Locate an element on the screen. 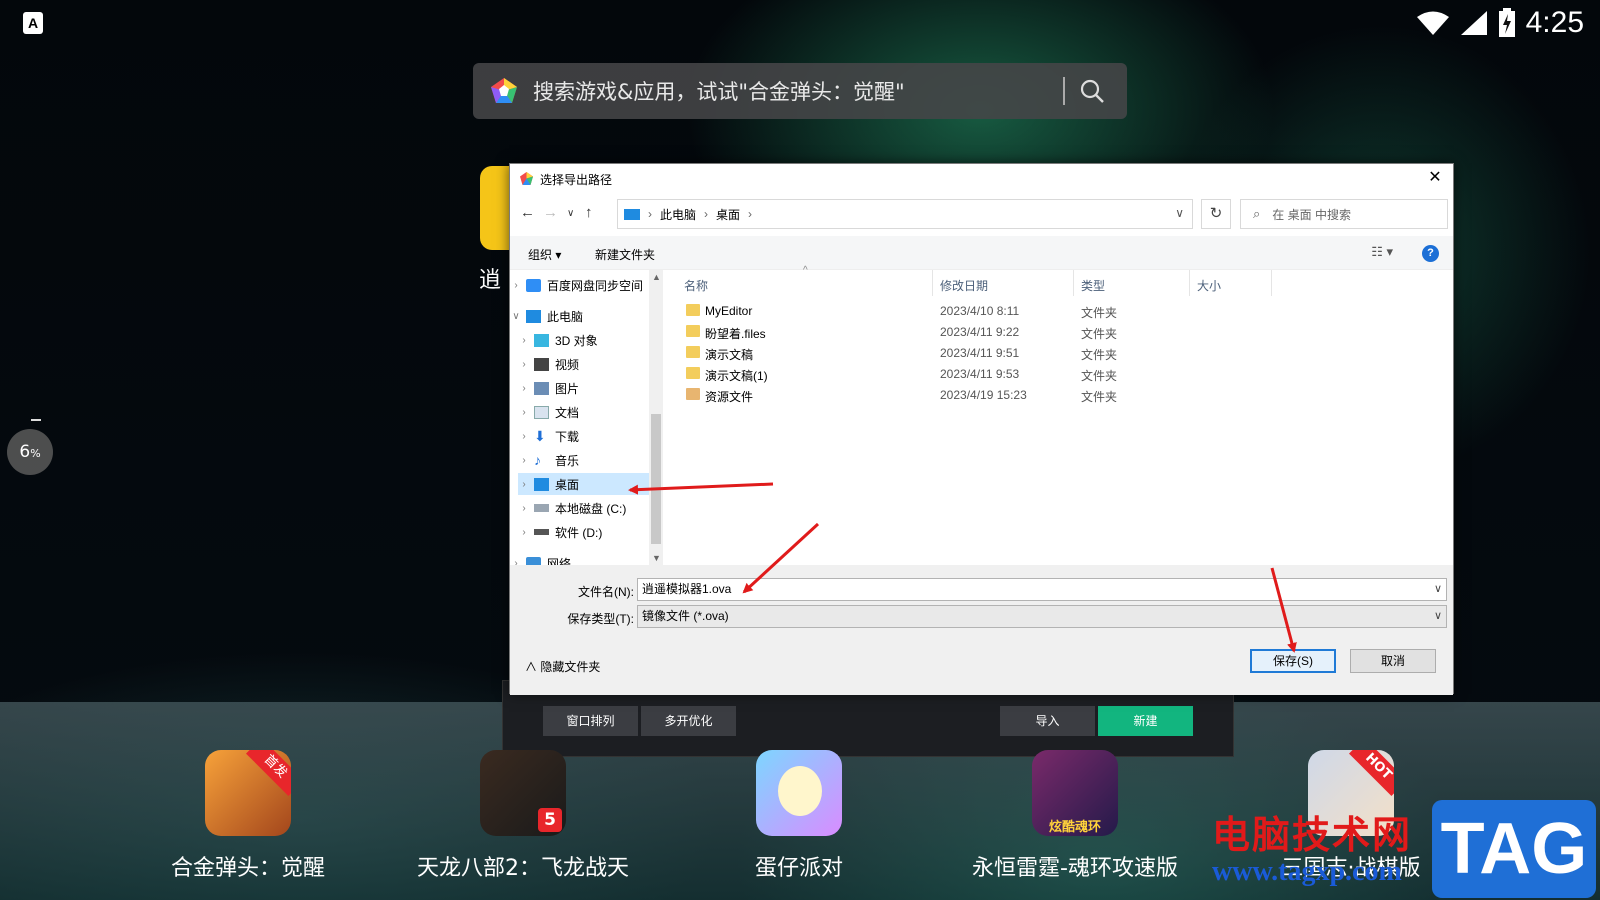 The image size is (1600, 900). filetype-label: 保存类型(T): is located at coordinates (600, 619).